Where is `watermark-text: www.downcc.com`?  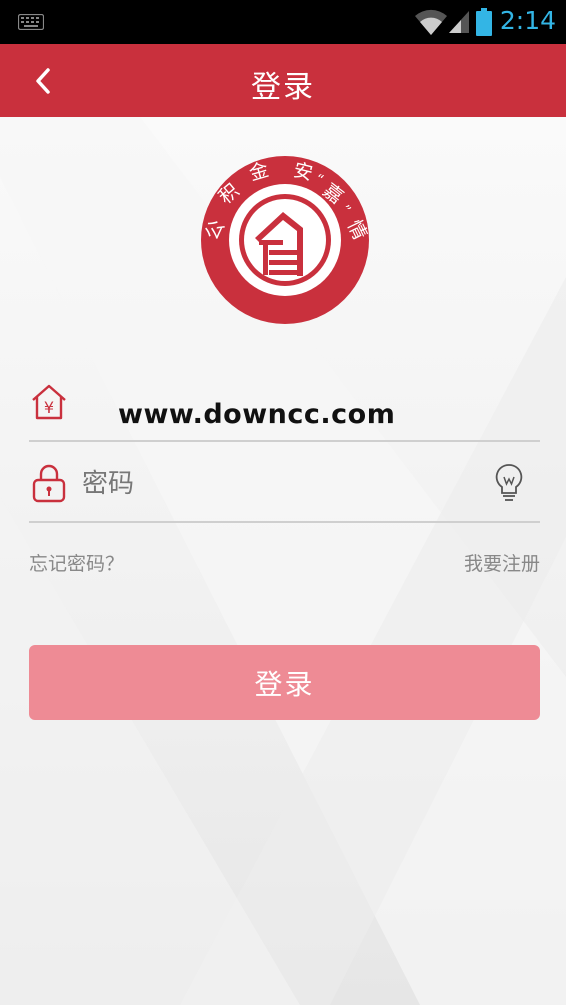
watermark-text: www.downcc.com is located at coordinates (257, 414).